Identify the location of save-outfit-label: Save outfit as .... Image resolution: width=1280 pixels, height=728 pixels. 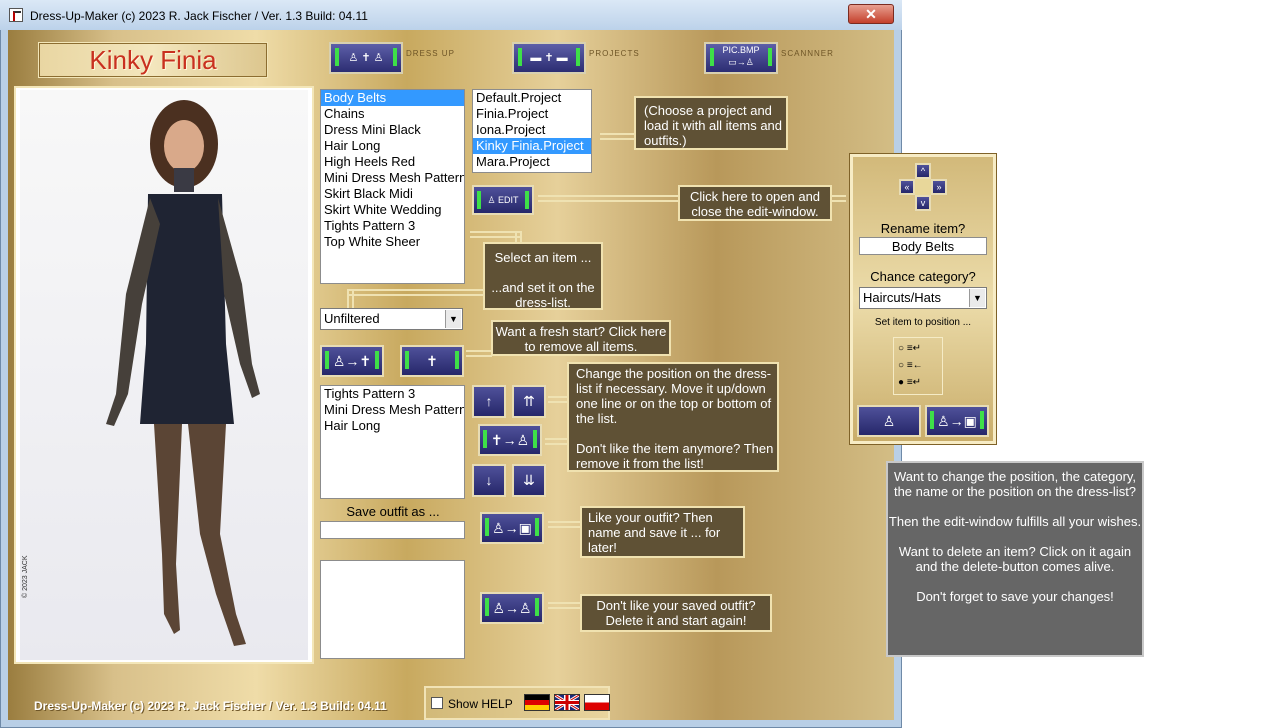
(393, 511).